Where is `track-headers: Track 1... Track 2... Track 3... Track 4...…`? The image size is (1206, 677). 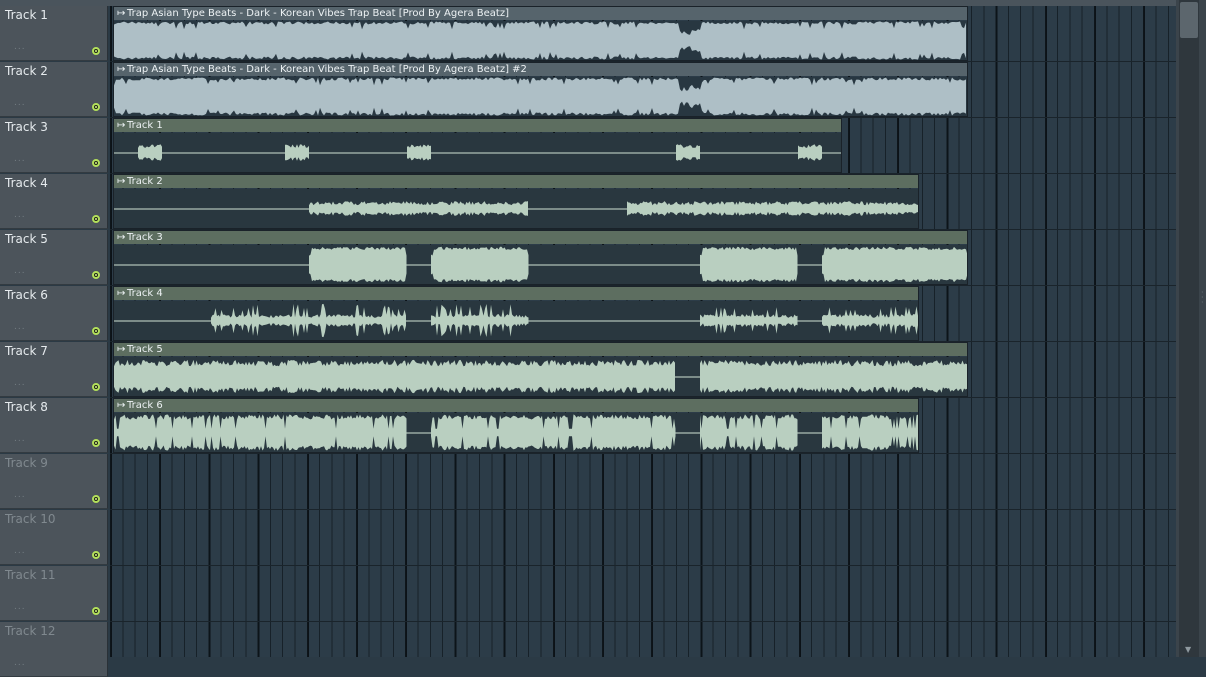 track-headers: Track 1... Track 2... Track 3... Track 4...… is located at coordinates (55, 341).